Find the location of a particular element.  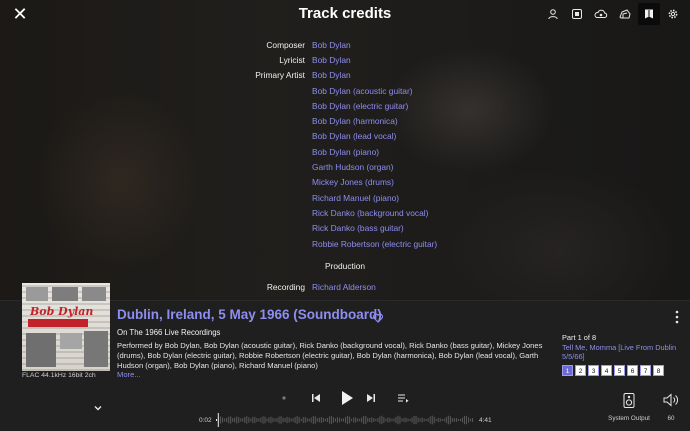

credit-row: Composer Bob Dylan is located at coordinates (345, 44).